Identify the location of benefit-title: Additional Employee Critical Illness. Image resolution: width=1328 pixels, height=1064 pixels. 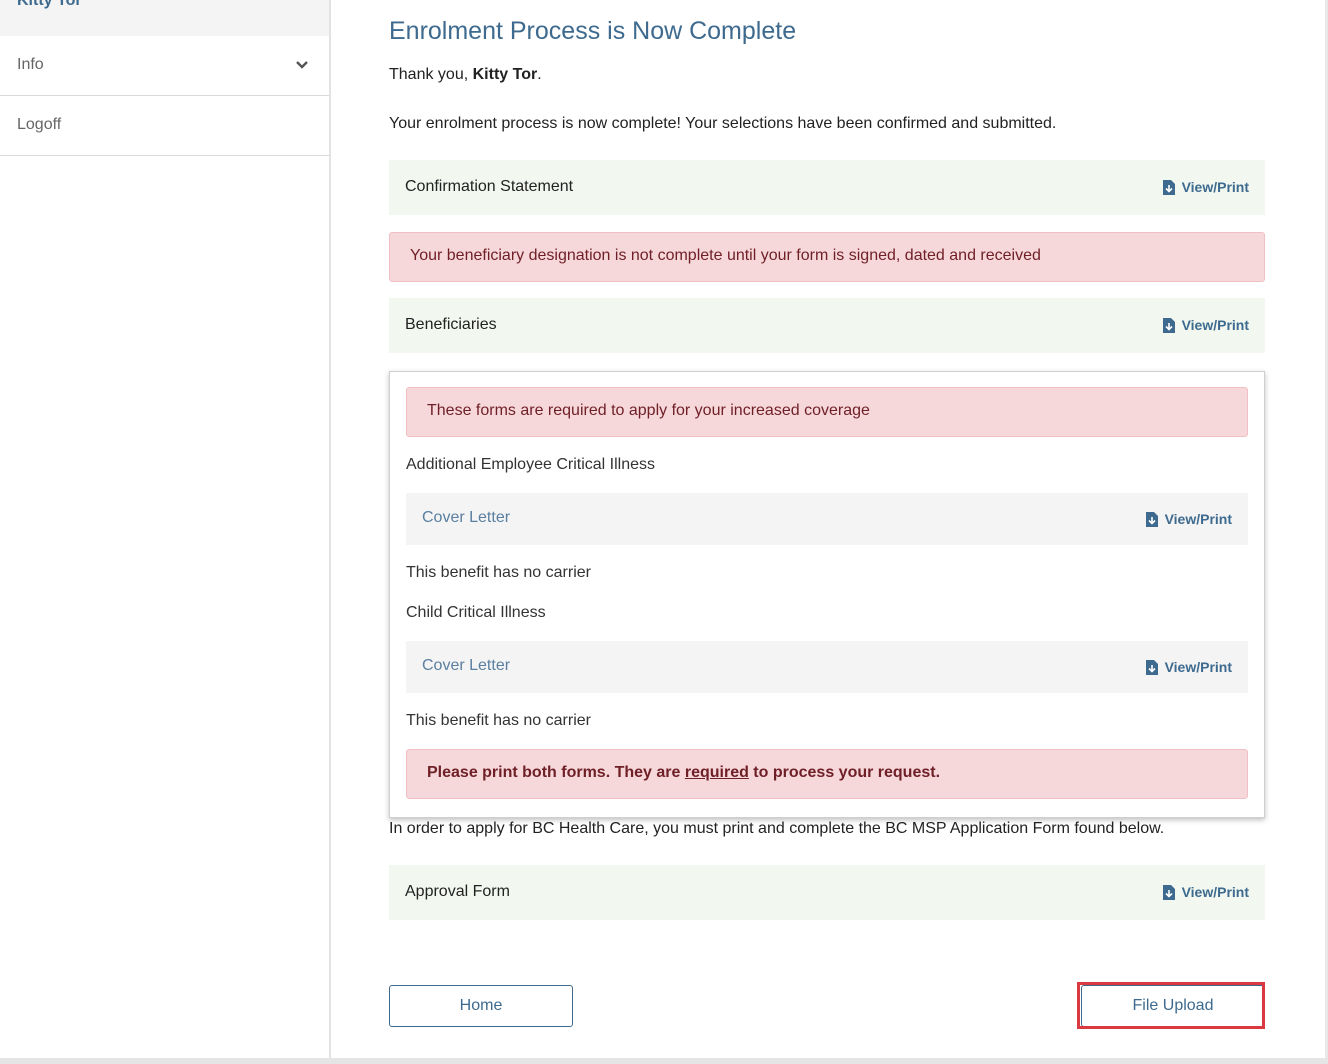
(530, 464).